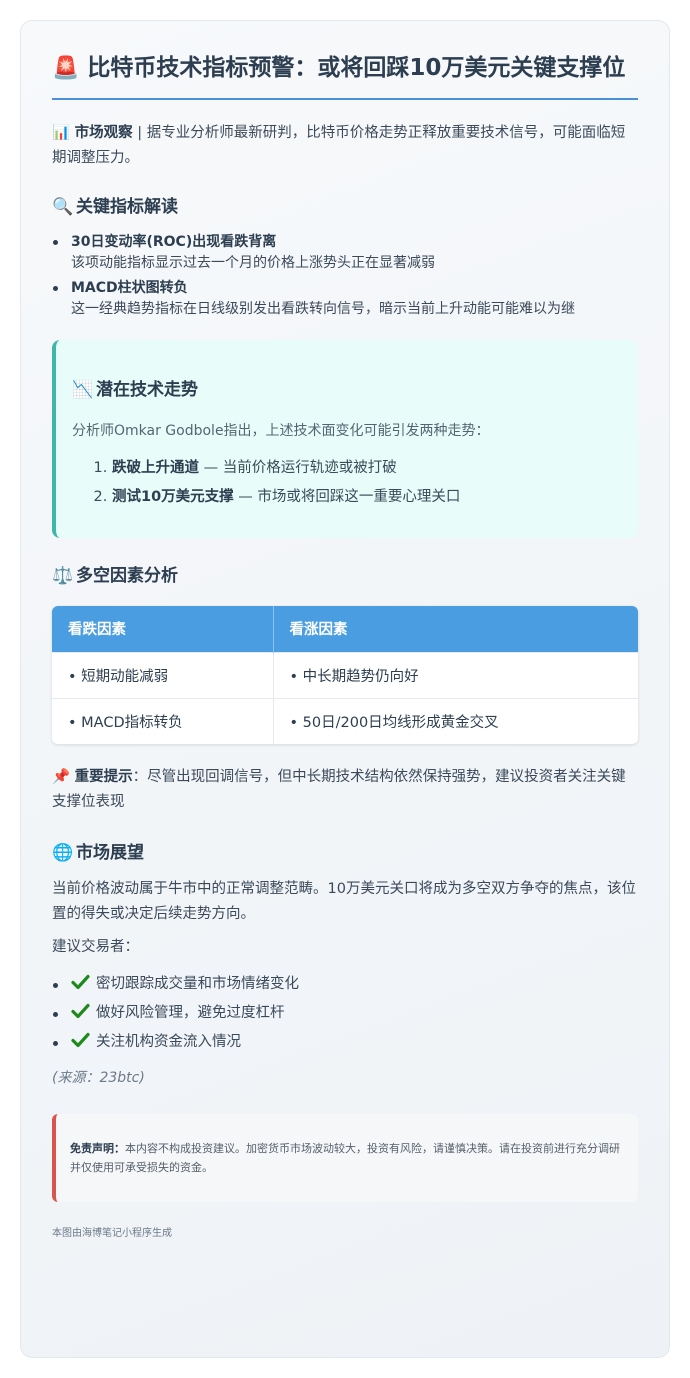  What do you see at coordinates (155, 468) in the screenshot?
I see `trend-item-title: 跌破上升通道` at bounding box center [155, 468].